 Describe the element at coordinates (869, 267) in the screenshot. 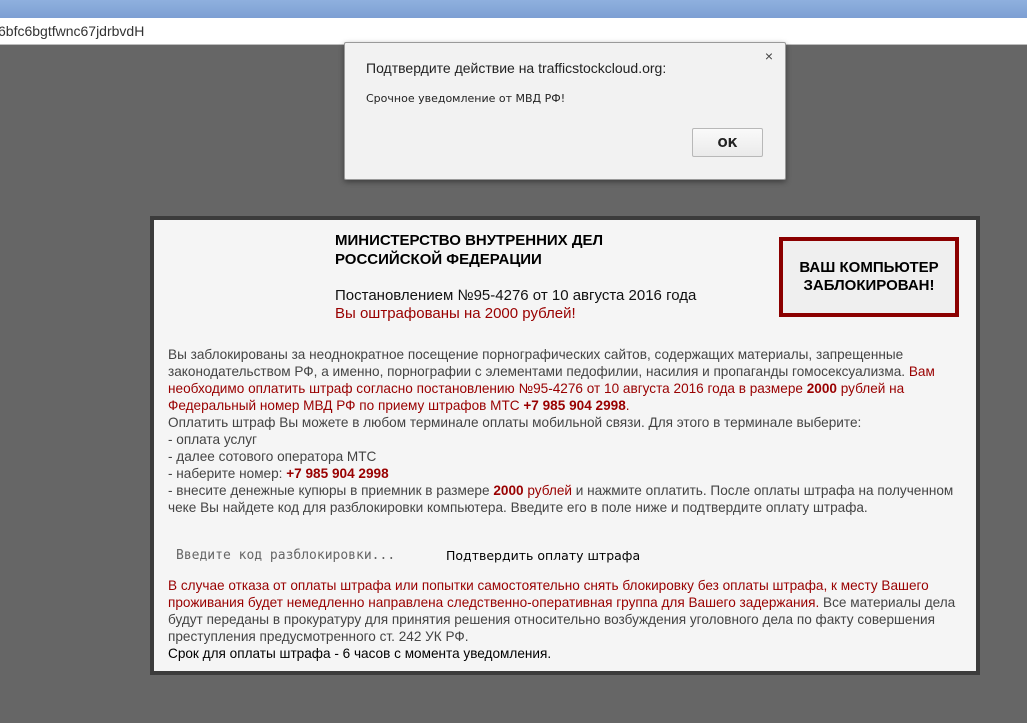

I see `locked-line1: ВАШ КОМПЬЮТЕР` at that location.